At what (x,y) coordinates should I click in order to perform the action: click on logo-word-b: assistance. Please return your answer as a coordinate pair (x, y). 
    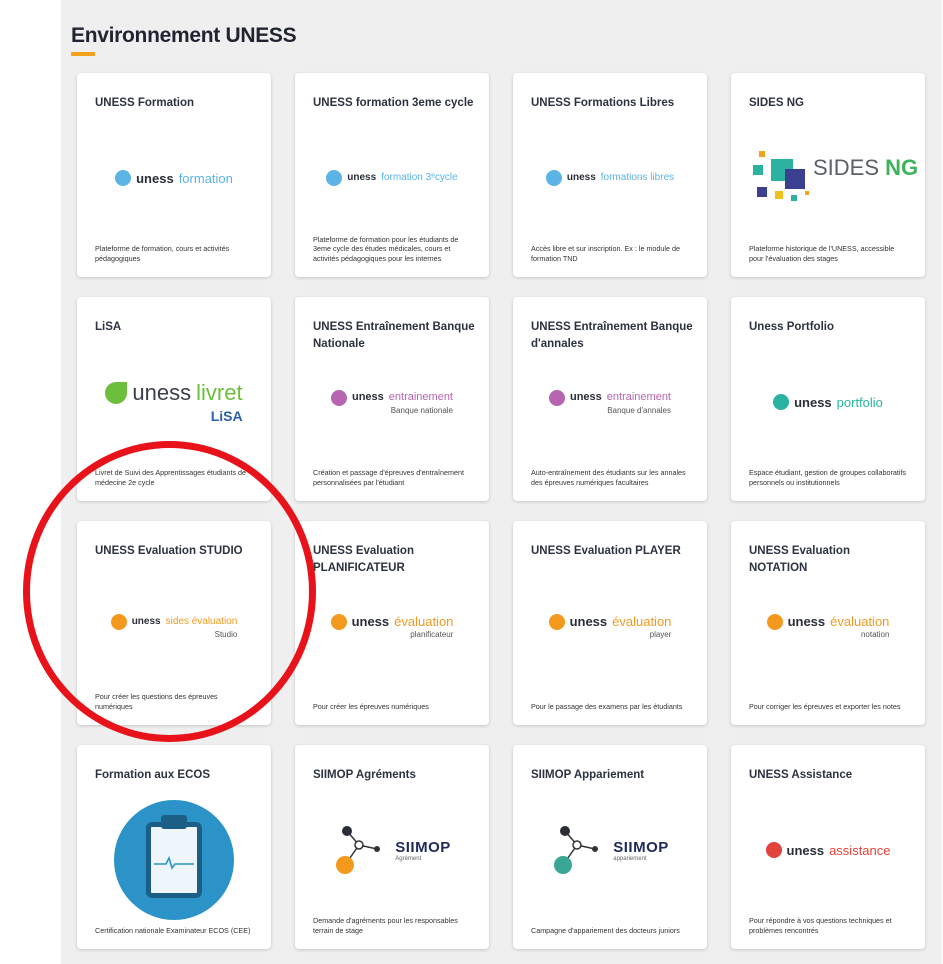
    Looking at the image, I should click on (860, 850).